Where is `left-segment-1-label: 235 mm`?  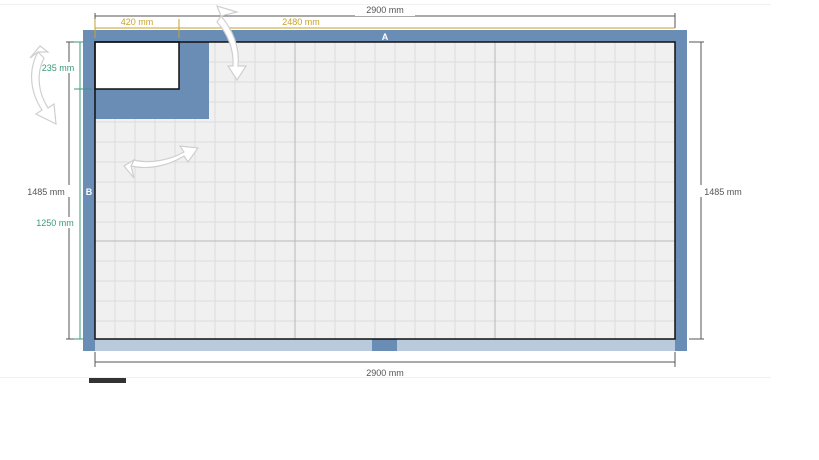 left-segment-1-label: 235 mm is located at coordinates (58, 68).